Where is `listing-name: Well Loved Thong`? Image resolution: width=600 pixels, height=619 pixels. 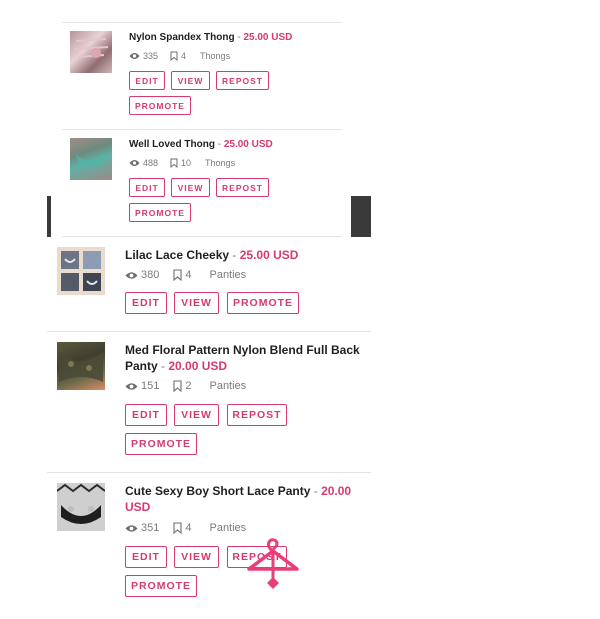
listing-name: Well Loved Thong is located at coordinates (172, 144).